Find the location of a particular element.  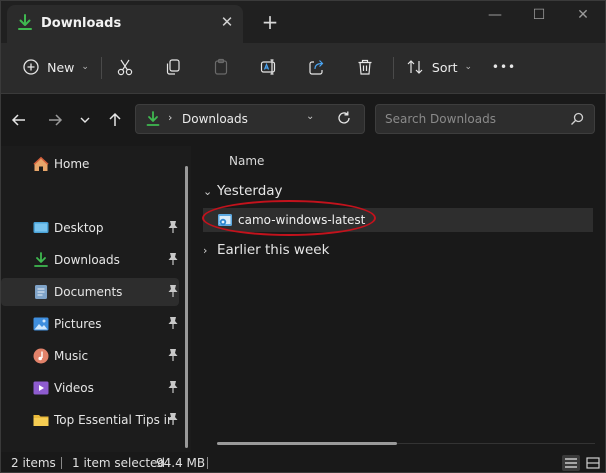

command-bar: New ⌄ Sort ⌄ ••• is located at coordinates (303, 68).